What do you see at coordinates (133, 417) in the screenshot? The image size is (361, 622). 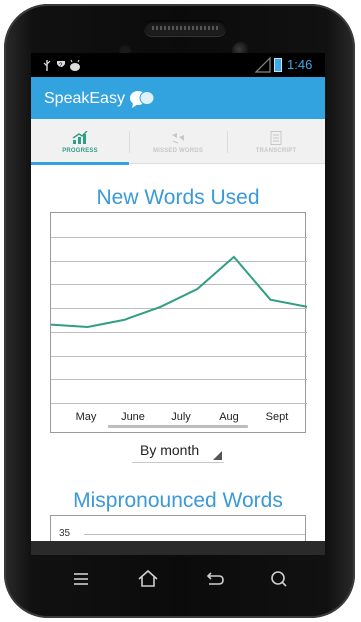 I see `x-tick-label: June` at bounding box center [133, 417].